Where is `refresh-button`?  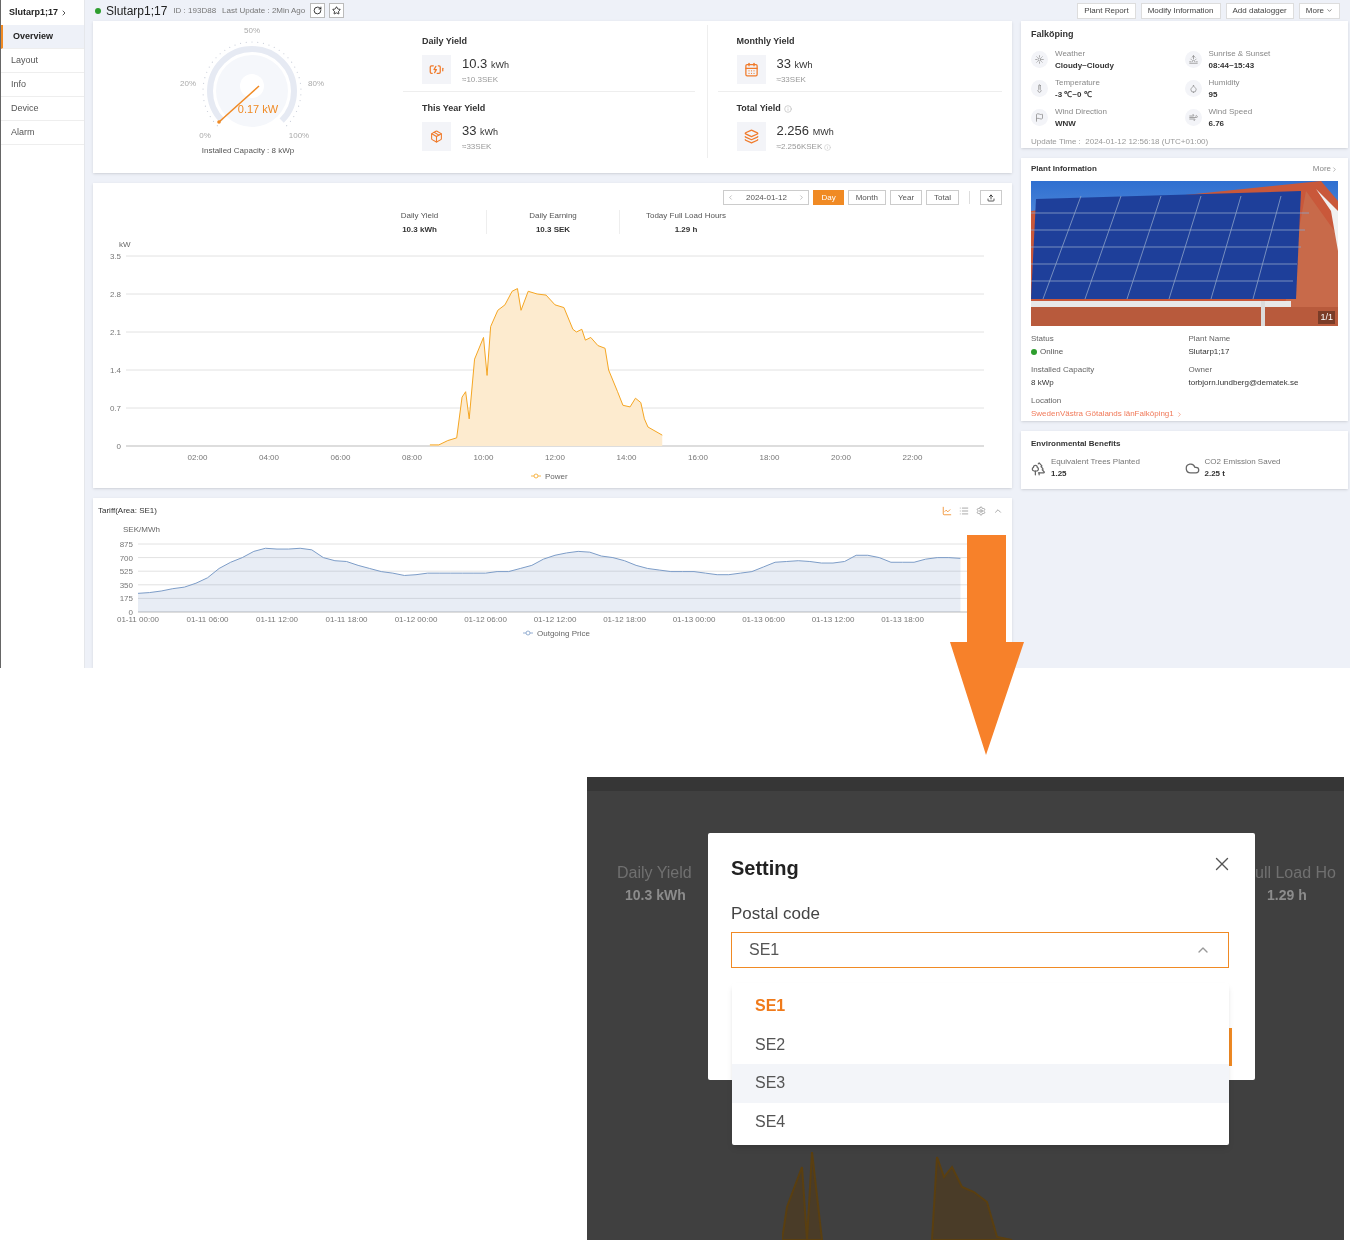
refresh-button is located at coordinates (318, 10).